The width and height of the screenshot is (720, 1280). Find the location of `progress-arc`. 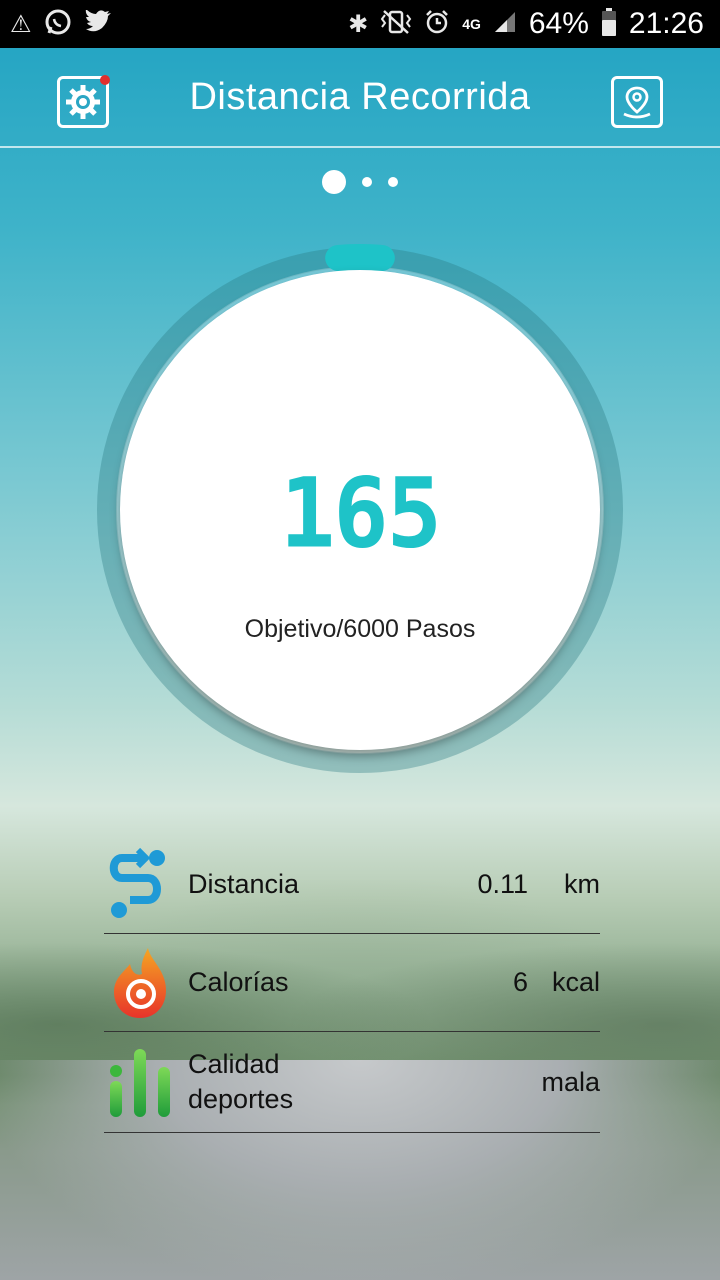

progress-arc is located at coordinates (360, 257).